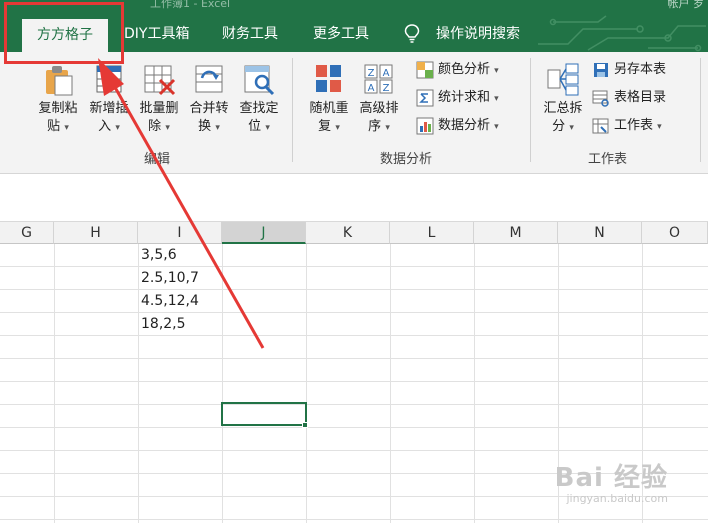 This screenshot has height=523, width=708. I want to click on circuit-pattern-icon, so click(622, 33).